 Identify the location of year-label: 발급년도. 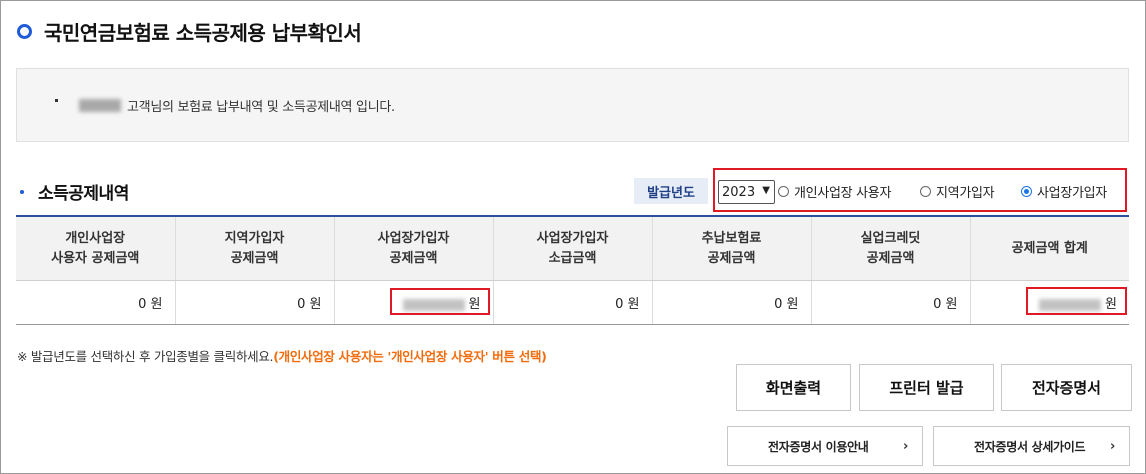
(671, 191).